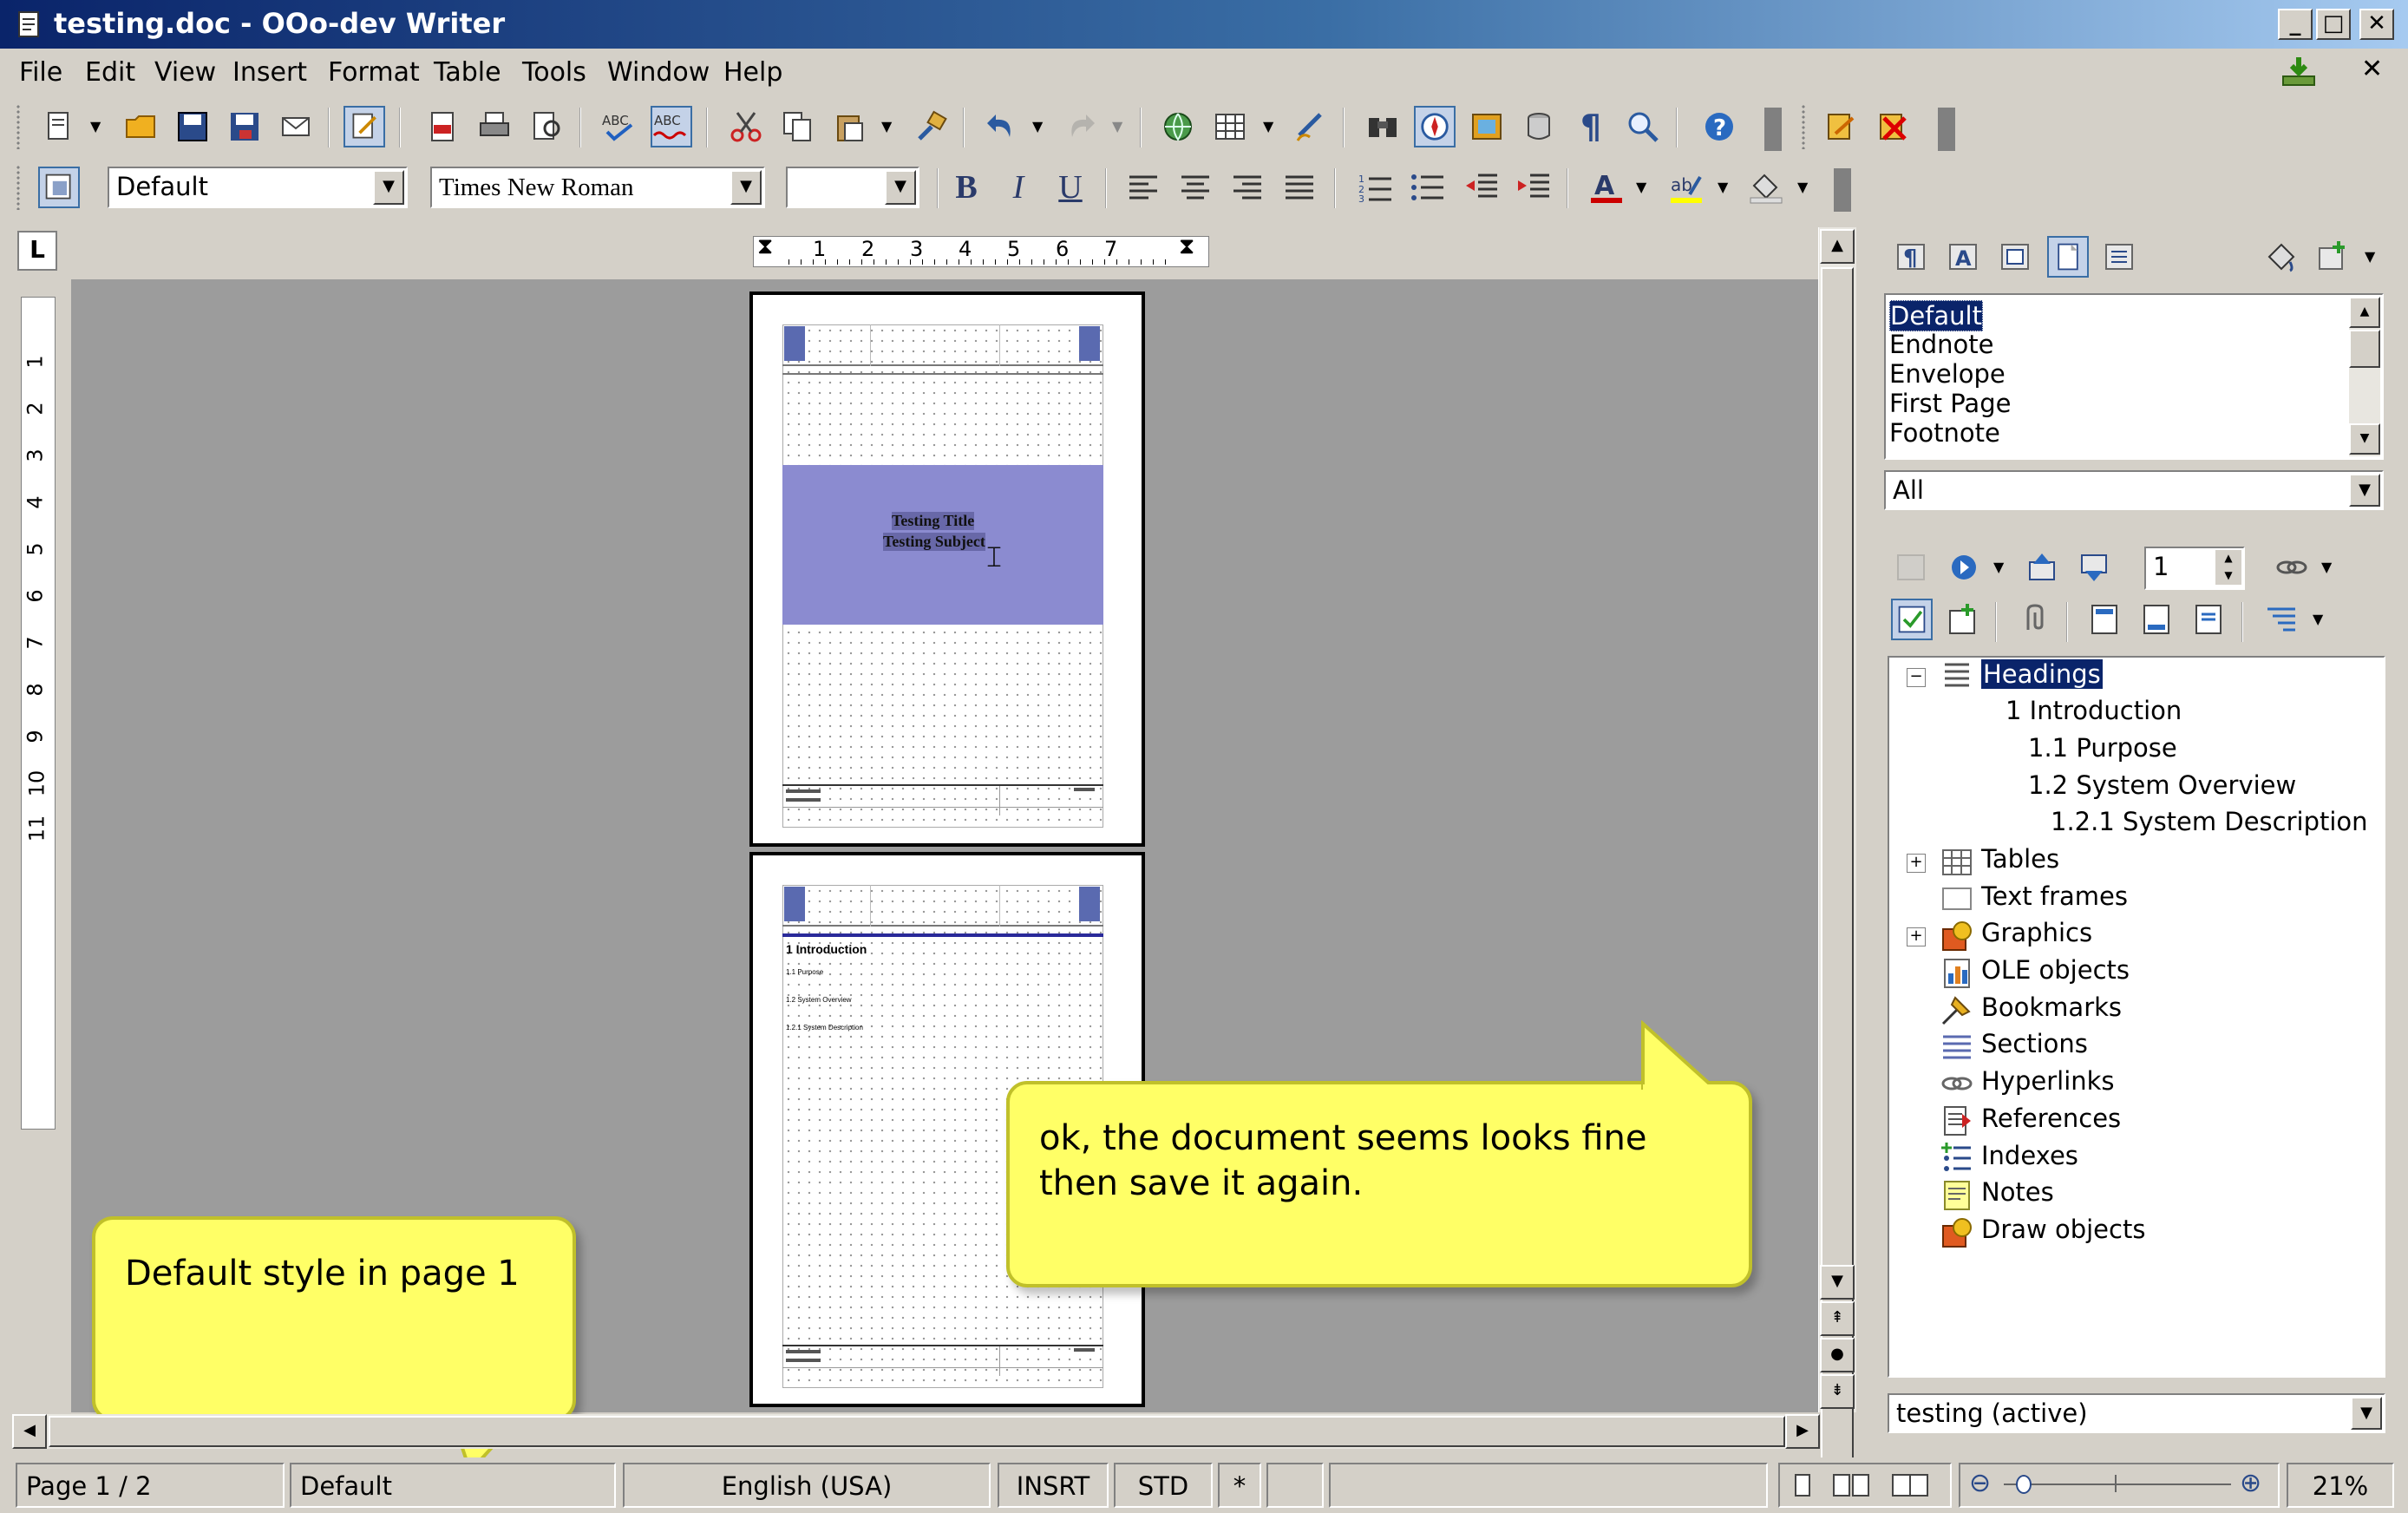 Image resolution: width=2408 pixels, height=1513 pixels. What do you see at coordinates (1802, 1431) in the screenshot?
I see `scroll-right-button: ▶` at bounding box center [1802, 1431].